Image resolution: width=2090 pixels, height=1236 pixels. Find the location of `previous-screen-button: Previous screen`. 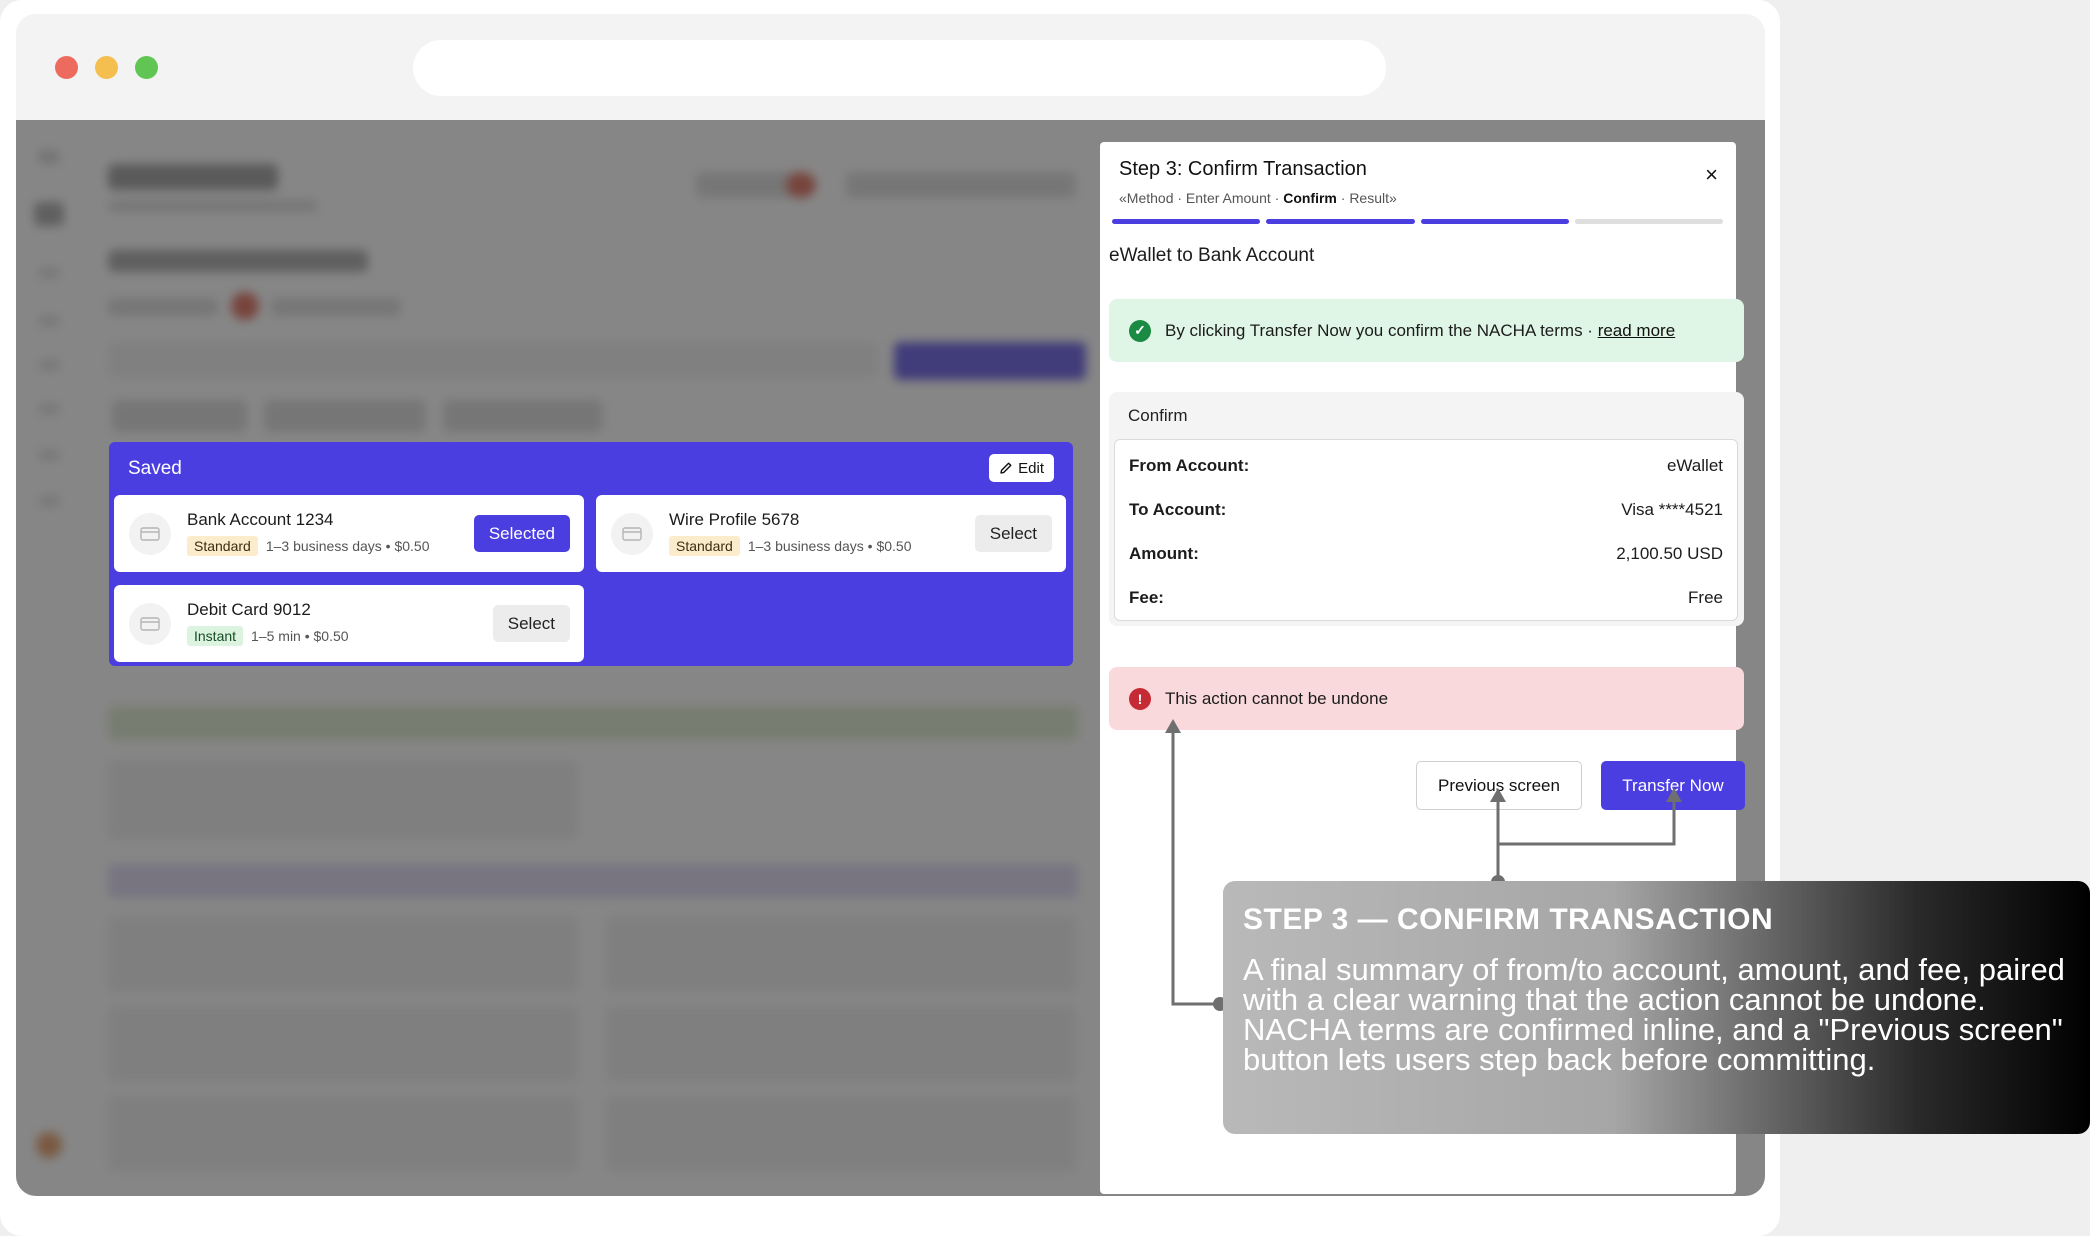

previous-screen-button: Previous screen is located at coordinates (1499, 785).